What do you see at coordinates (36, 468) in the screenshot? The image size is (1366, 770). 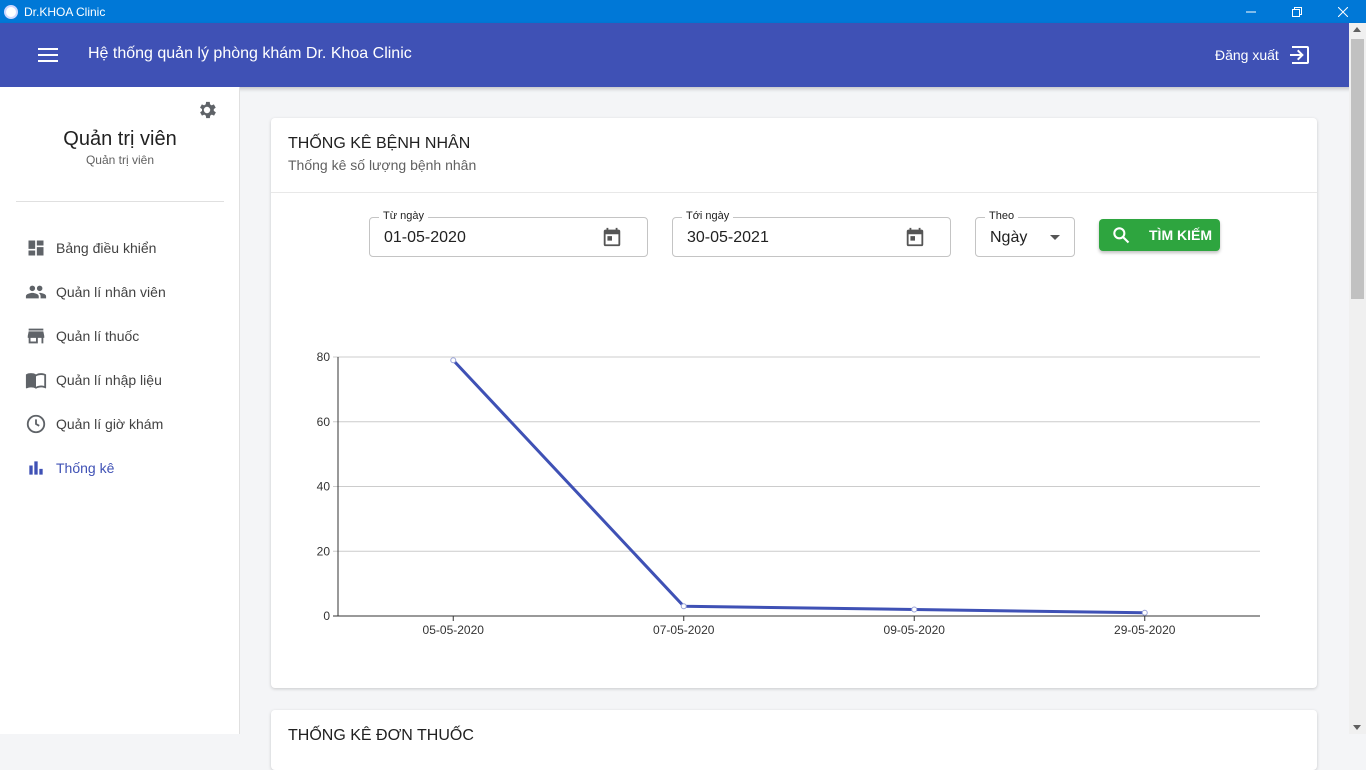 I see `bar-chart-icon` at bounding box center [36, 468].